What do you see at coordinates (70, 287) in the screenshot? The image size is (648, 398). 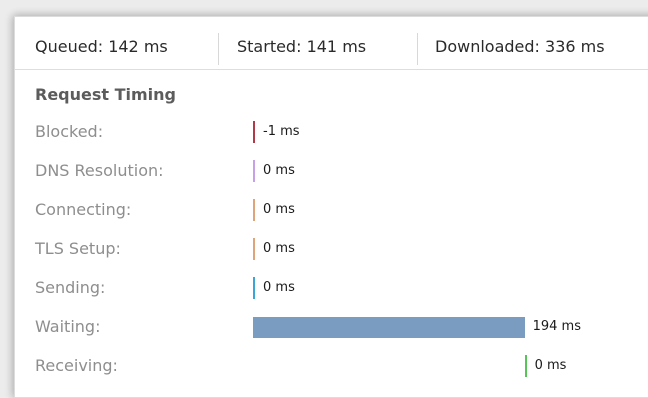 I see `timing-label-sending: Sending:` at bounding box center [70, 287].